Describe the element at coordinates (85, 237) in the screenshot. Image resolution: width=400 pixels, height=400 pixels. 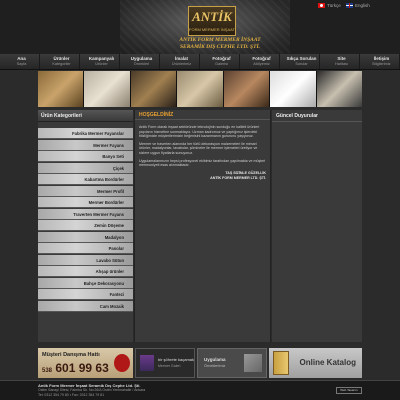
I see `category-item: Madalyon` at that location.